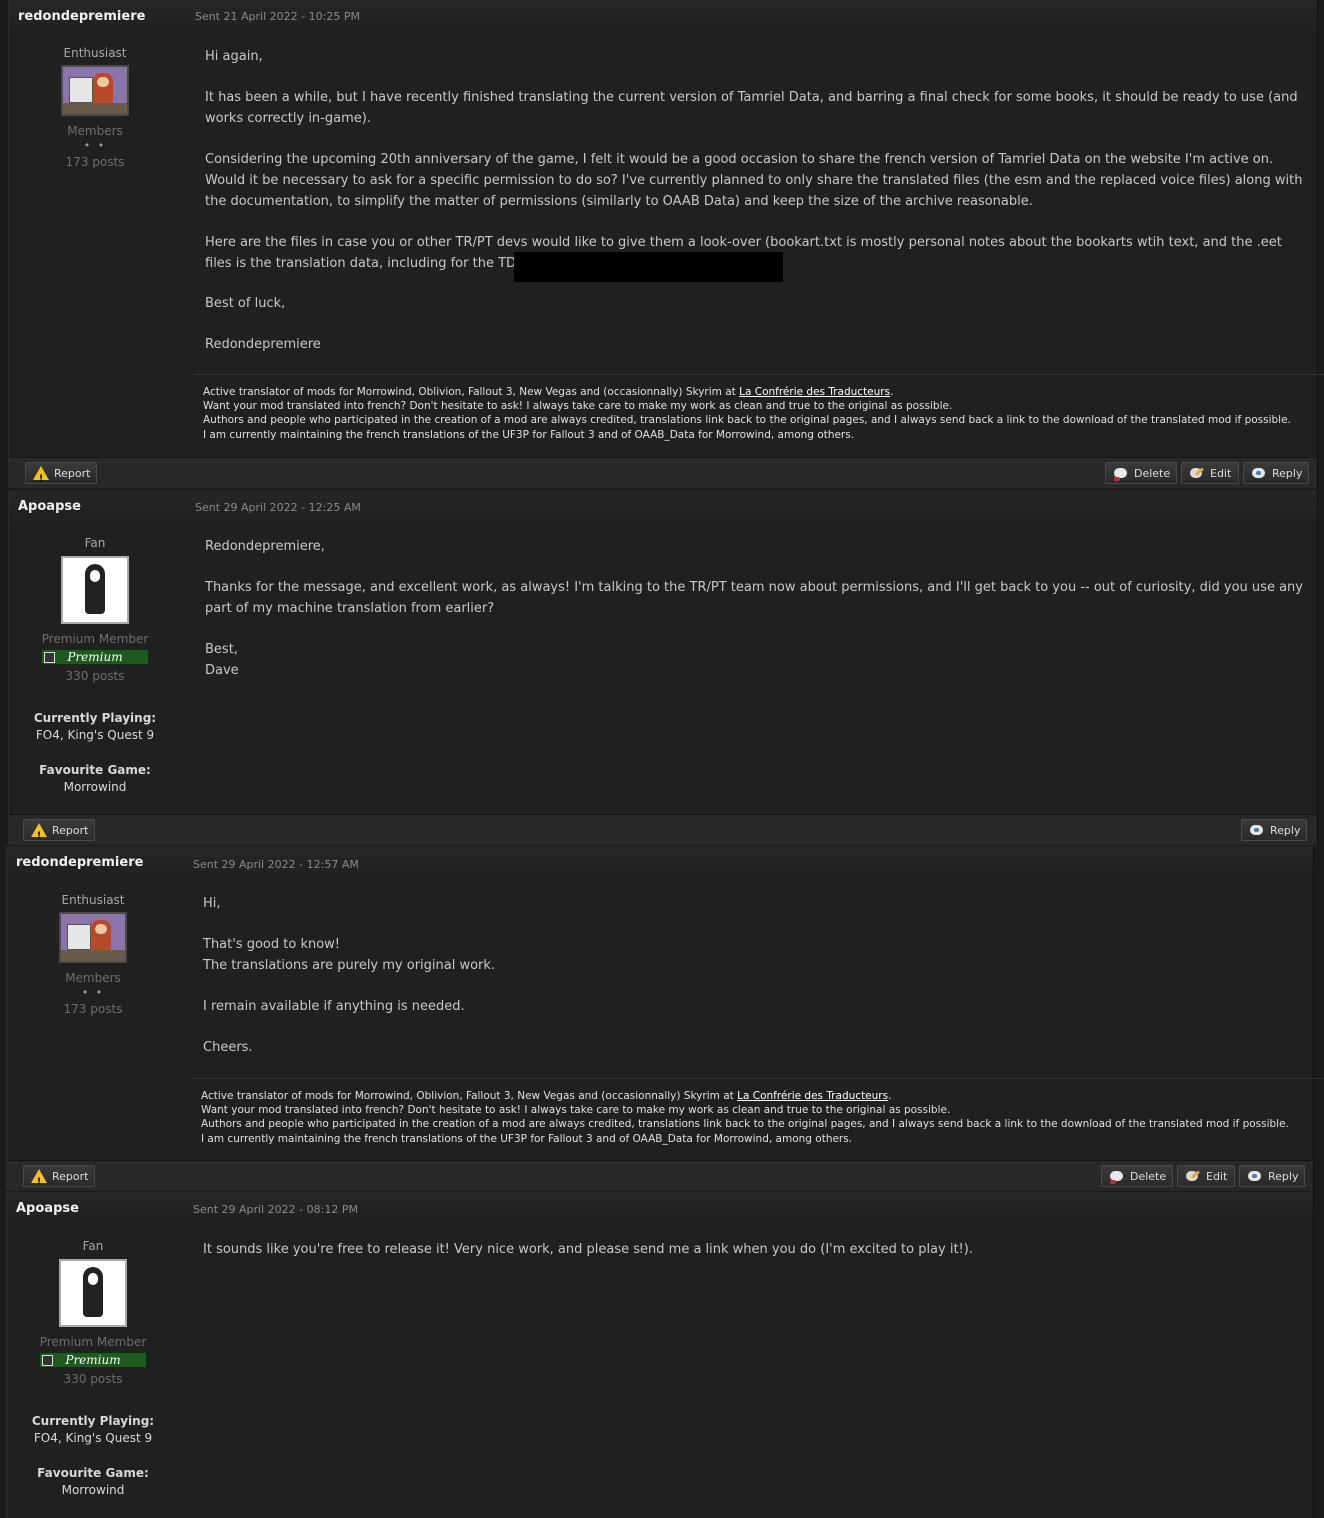  I want to click on post-paragraph: Cheers., so click(228, 1047).